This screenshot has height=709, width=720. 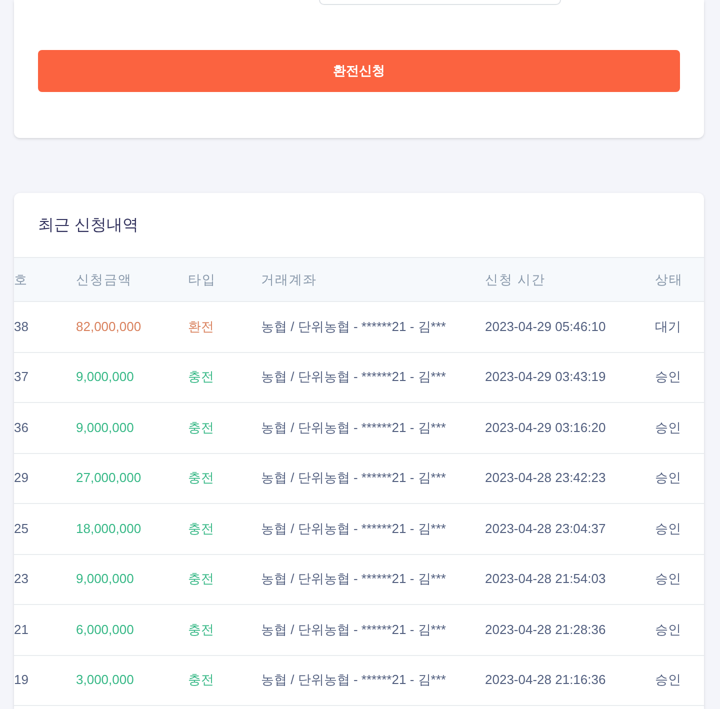 I want to click on request-time-text: 2023-04-29 05:46:10, so click(x=545, y=326).